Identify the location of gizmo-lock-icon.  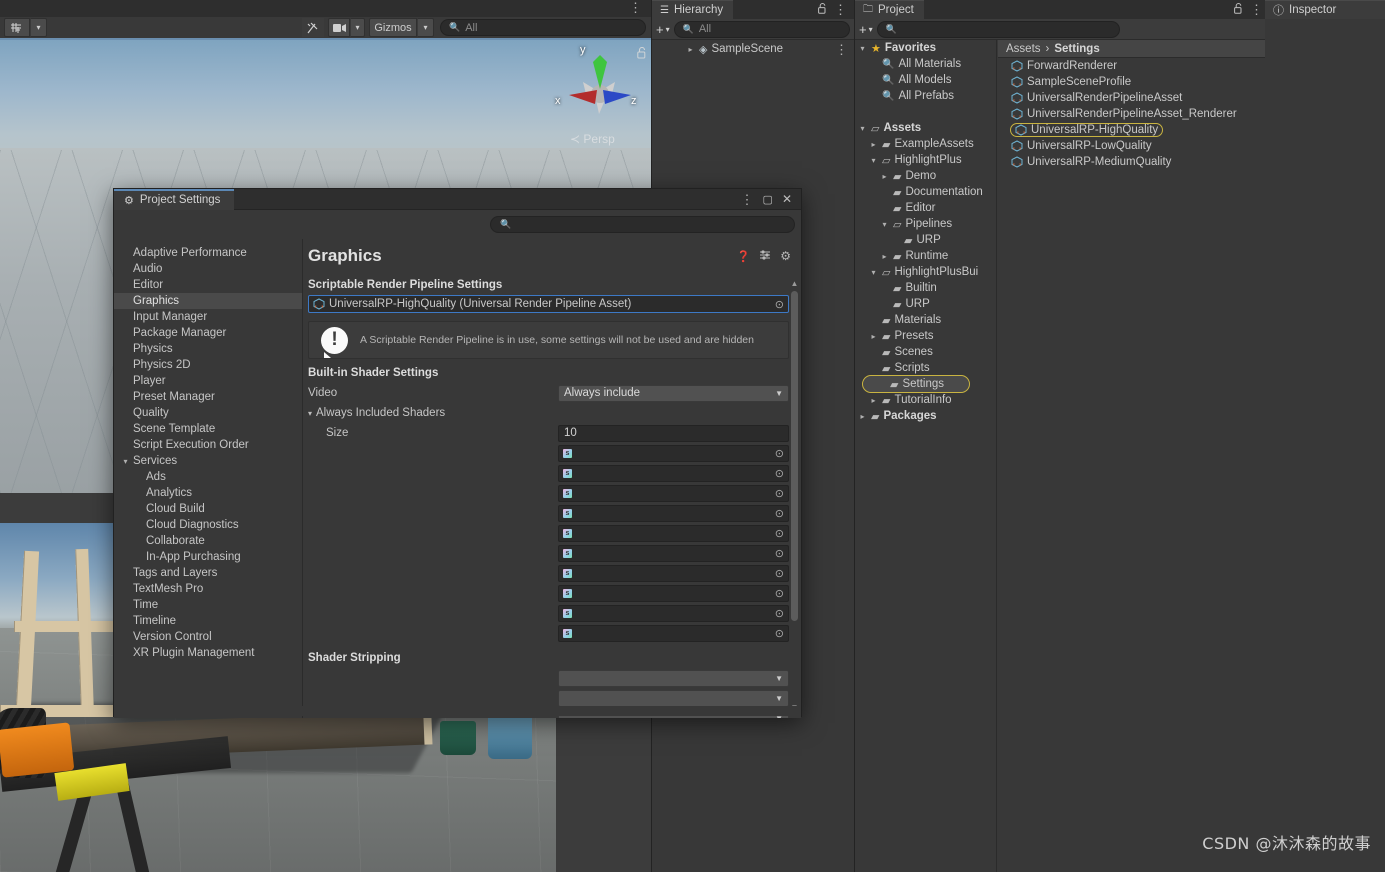
(642, 54).